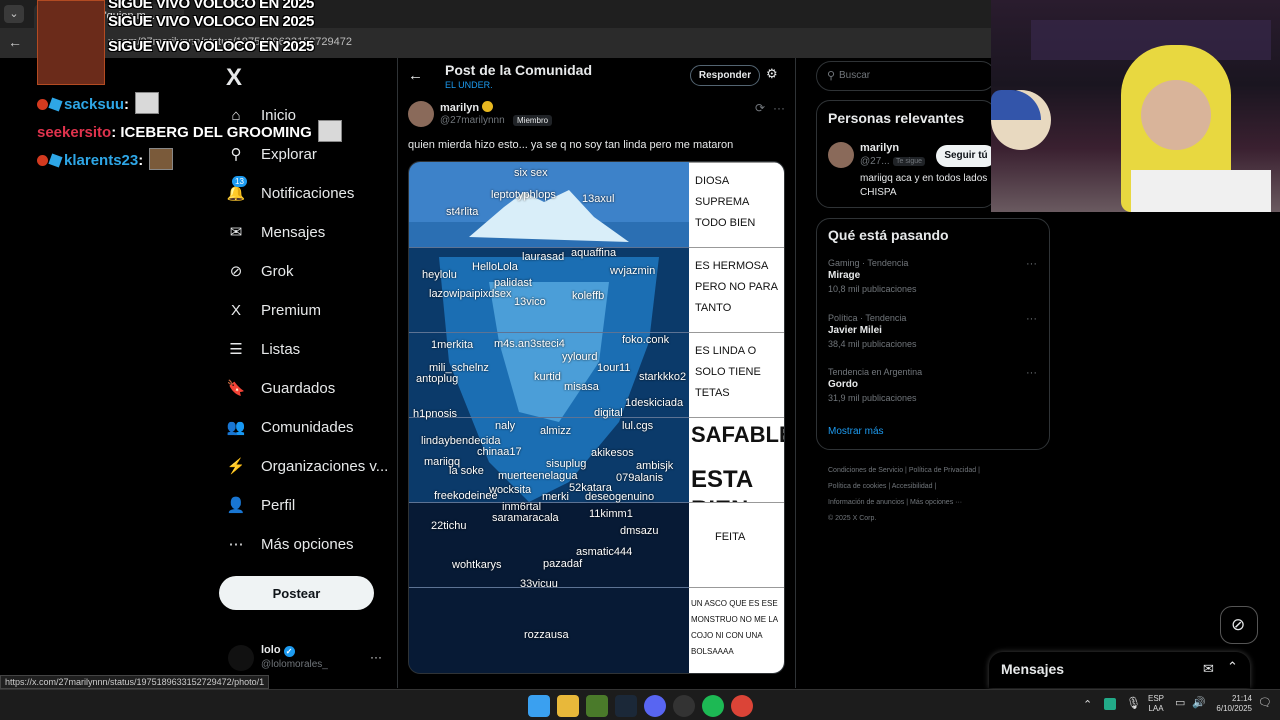 The height and width of the screenshot is (720, 1280). Describe the element at coordinates (831, 76) in the screenshot. I see `search-icon: ⚲` at that location.